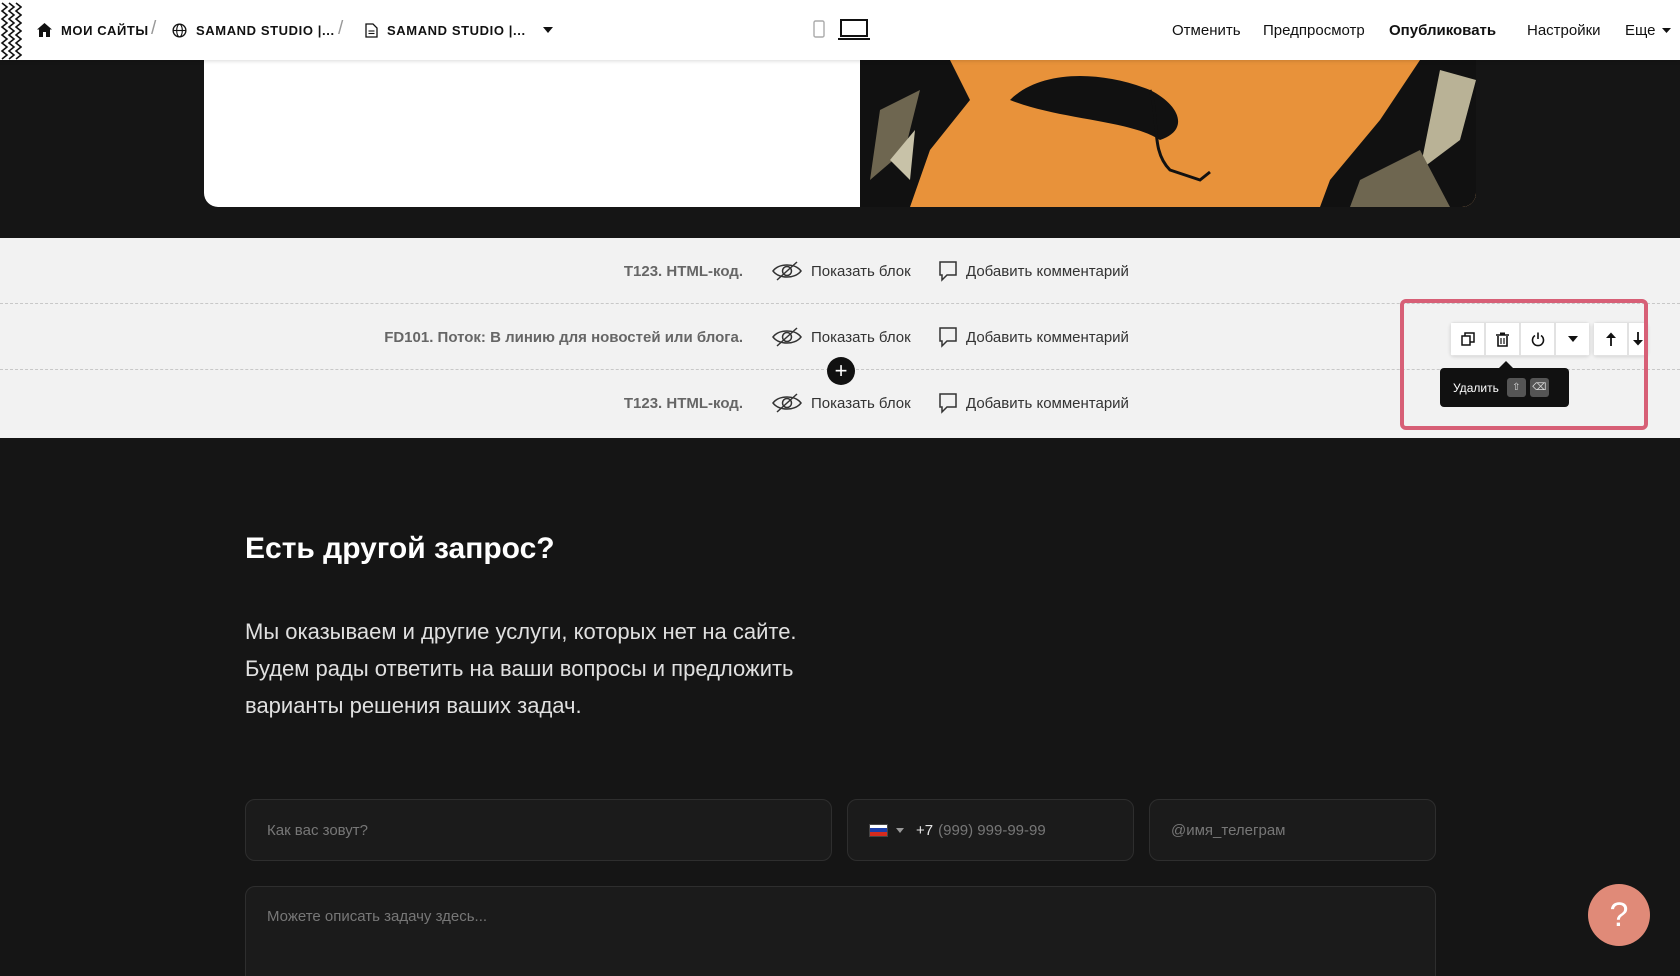 The image size is (1680, 976). I want to click on more-options-button, so click(1572, 339).